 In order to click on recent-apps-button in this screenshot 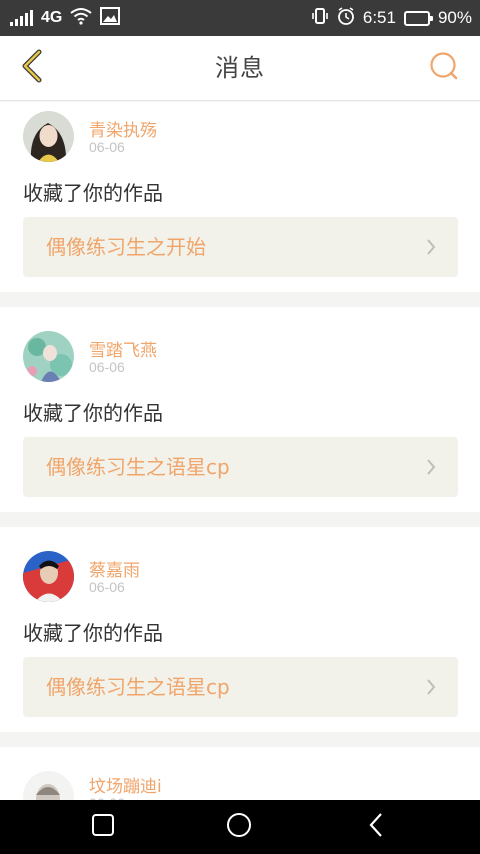, I will do `click(103, 827)`.